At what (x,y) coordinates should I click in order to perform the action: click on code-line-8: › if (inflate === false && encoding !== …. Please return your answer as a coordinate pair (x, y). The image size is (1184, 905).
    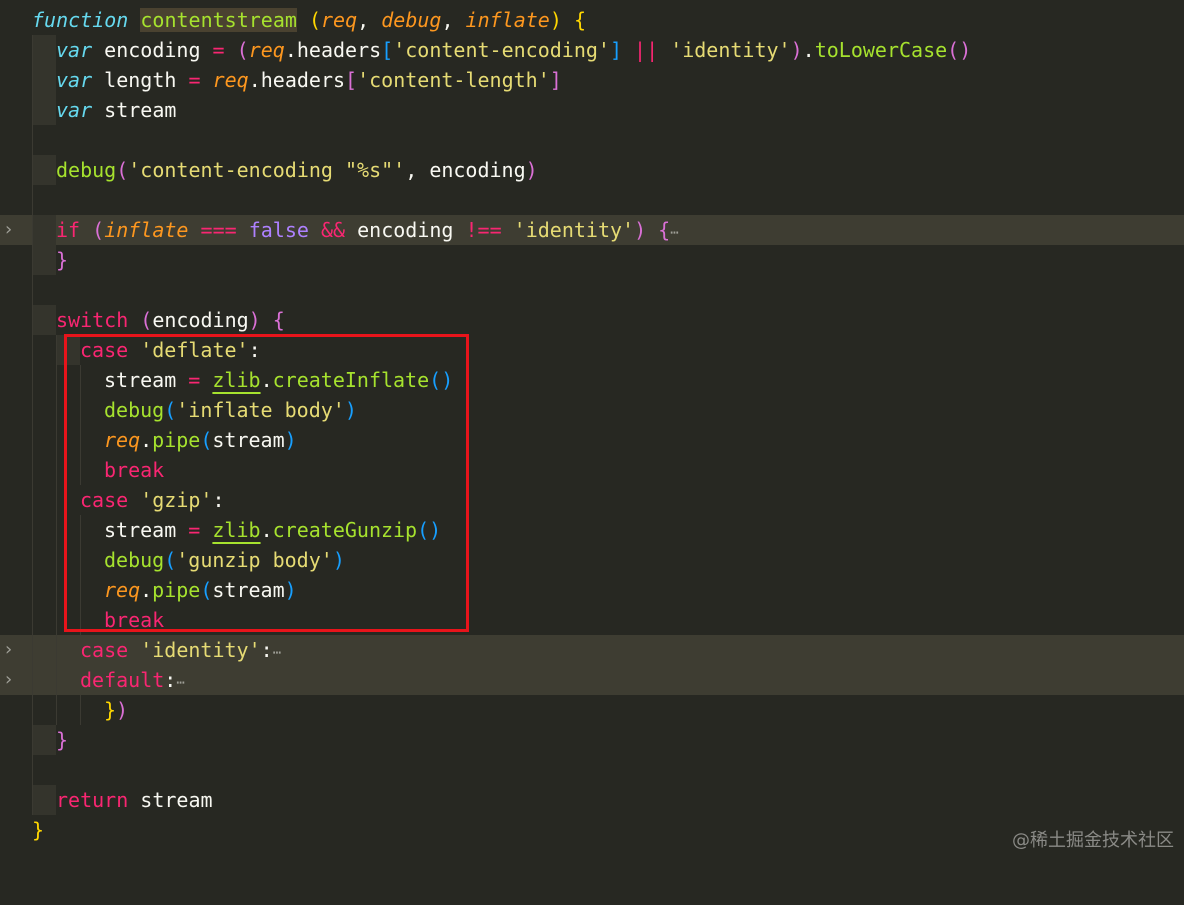
    Looking at the image, I should click on (592, 230).